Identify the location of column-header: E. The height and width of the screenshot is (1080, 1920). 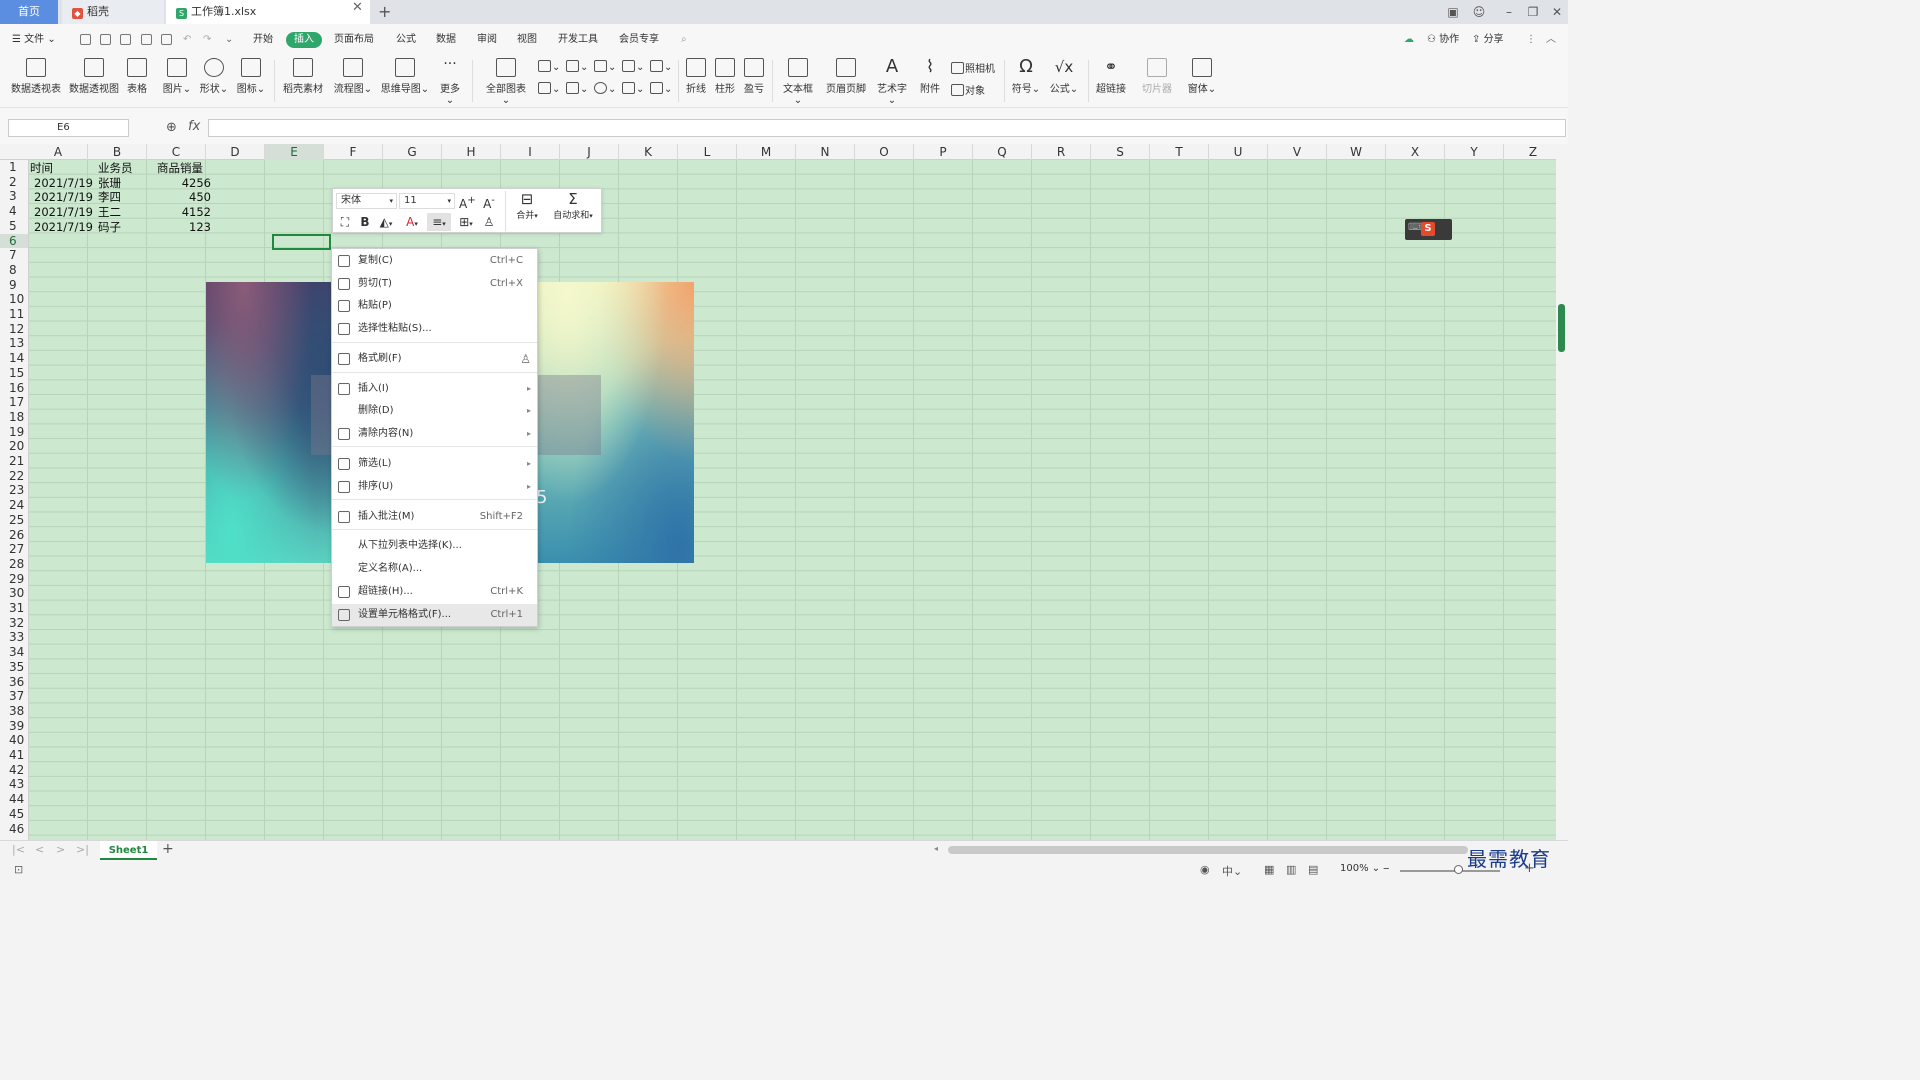
(294, 152).